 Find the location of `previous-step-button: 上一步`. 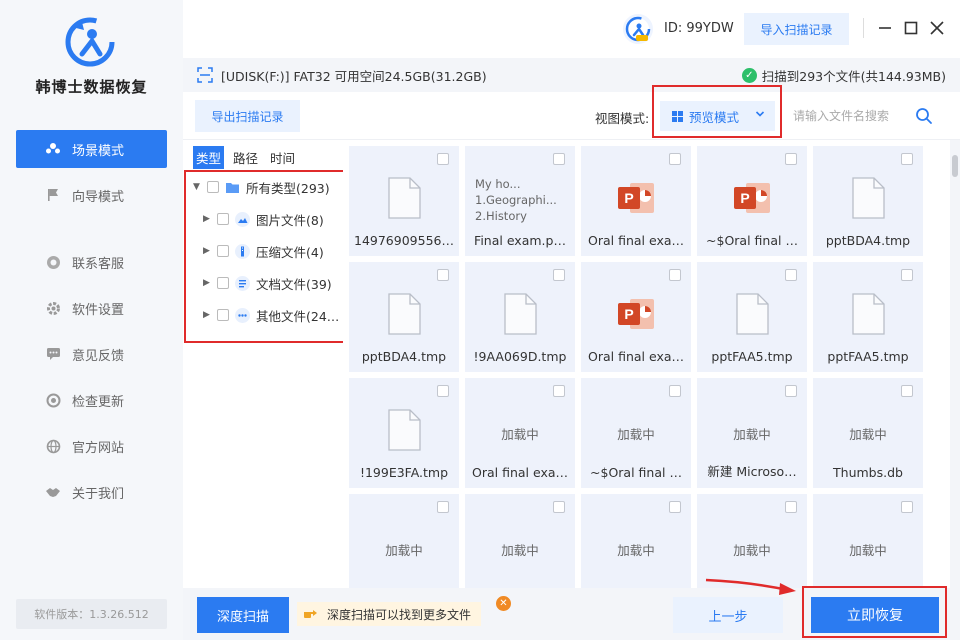

previous-step-button: 上一步 is located at coordinates (728, 615).